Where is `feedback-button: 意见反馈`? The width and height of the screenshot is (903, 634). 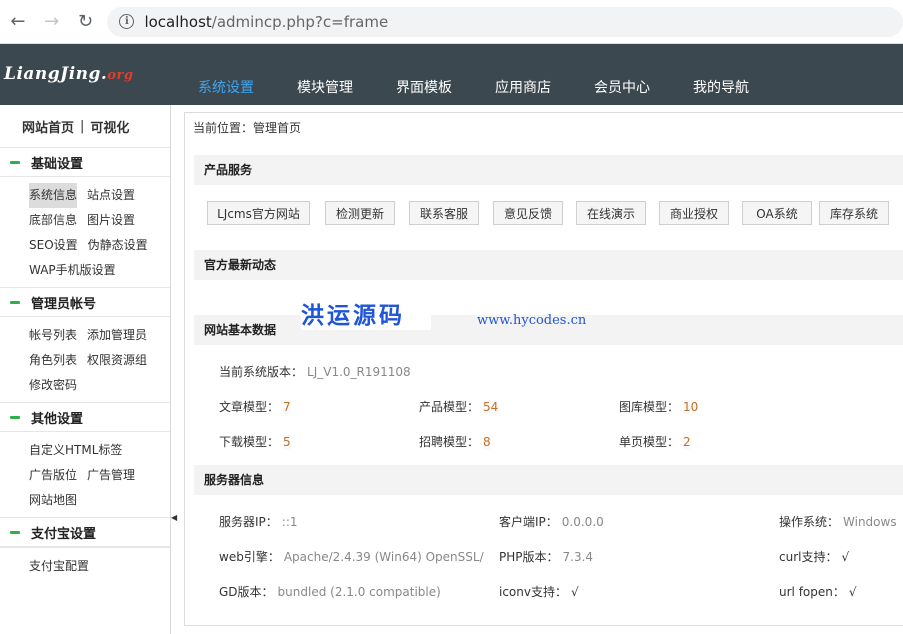
feedback-button: 意见反馈 is located at coordinates (528, 213).